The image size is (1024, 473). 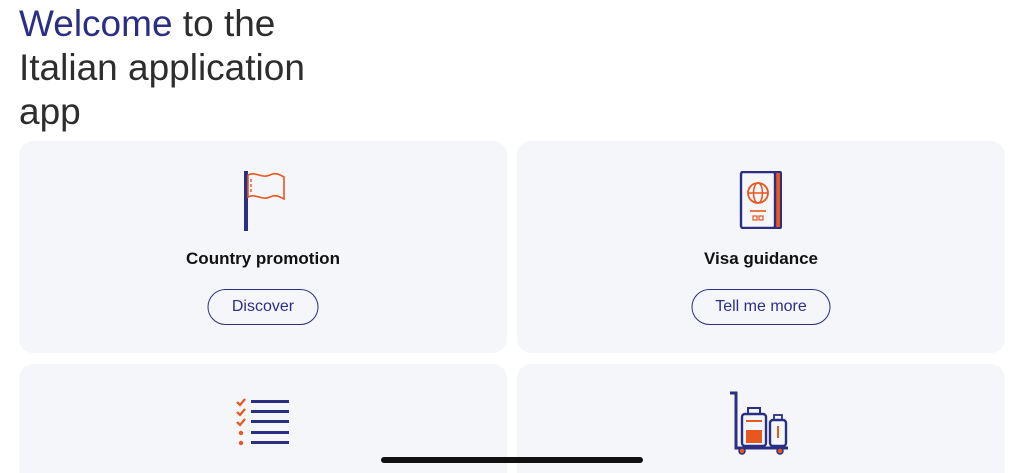 I want to click on flag-icon, so click(x=263, y=203).